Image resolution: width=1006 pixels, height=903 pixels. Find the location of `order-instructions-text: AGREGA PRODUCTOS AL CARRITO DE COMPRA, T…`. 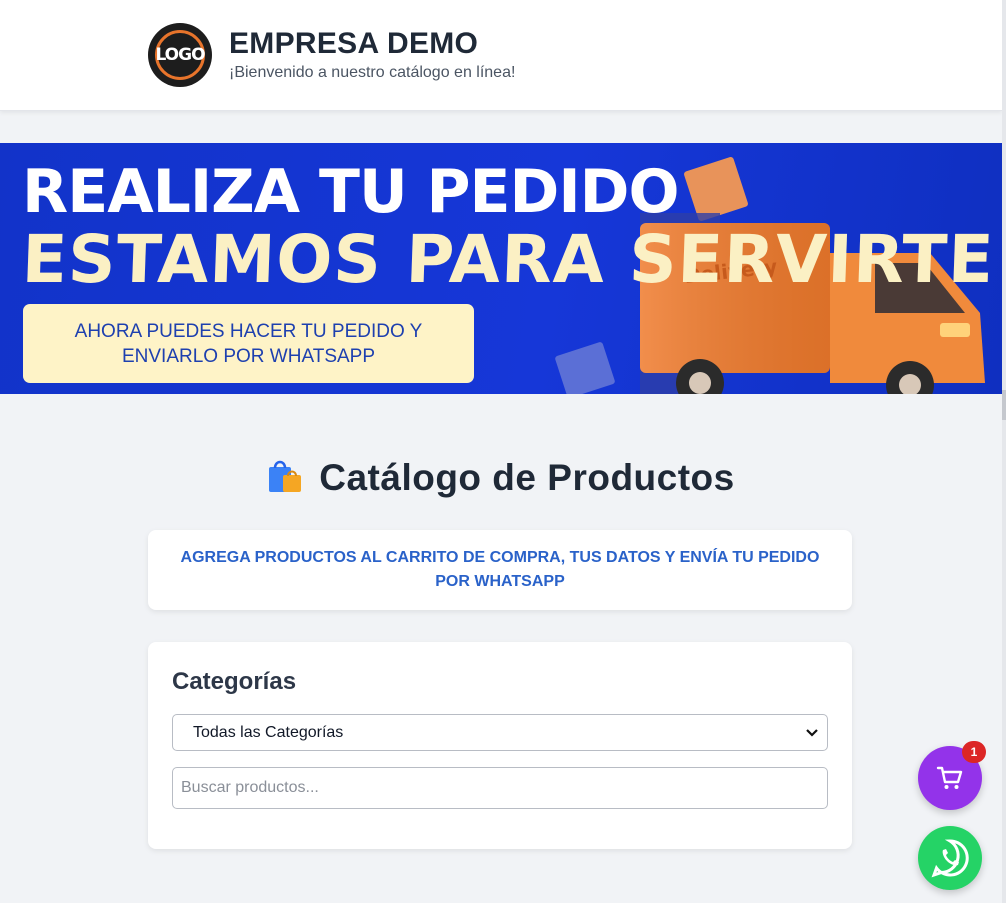

order-instructions-text: AGREGA PRODUCTOS AL CARRITO DE COMPRA, T… is located at coordinates (500, 569).